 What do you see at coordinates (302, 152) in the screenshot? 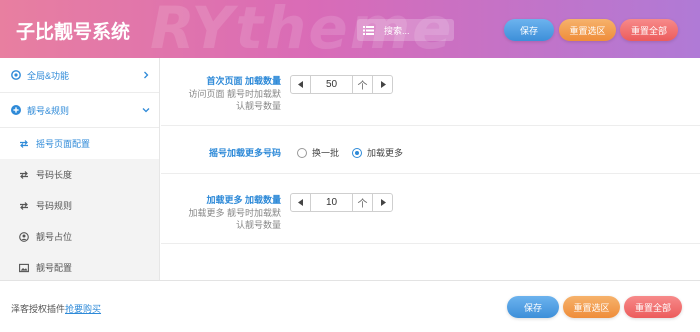
I see `radio-circle` at bounding box center [302, 152].